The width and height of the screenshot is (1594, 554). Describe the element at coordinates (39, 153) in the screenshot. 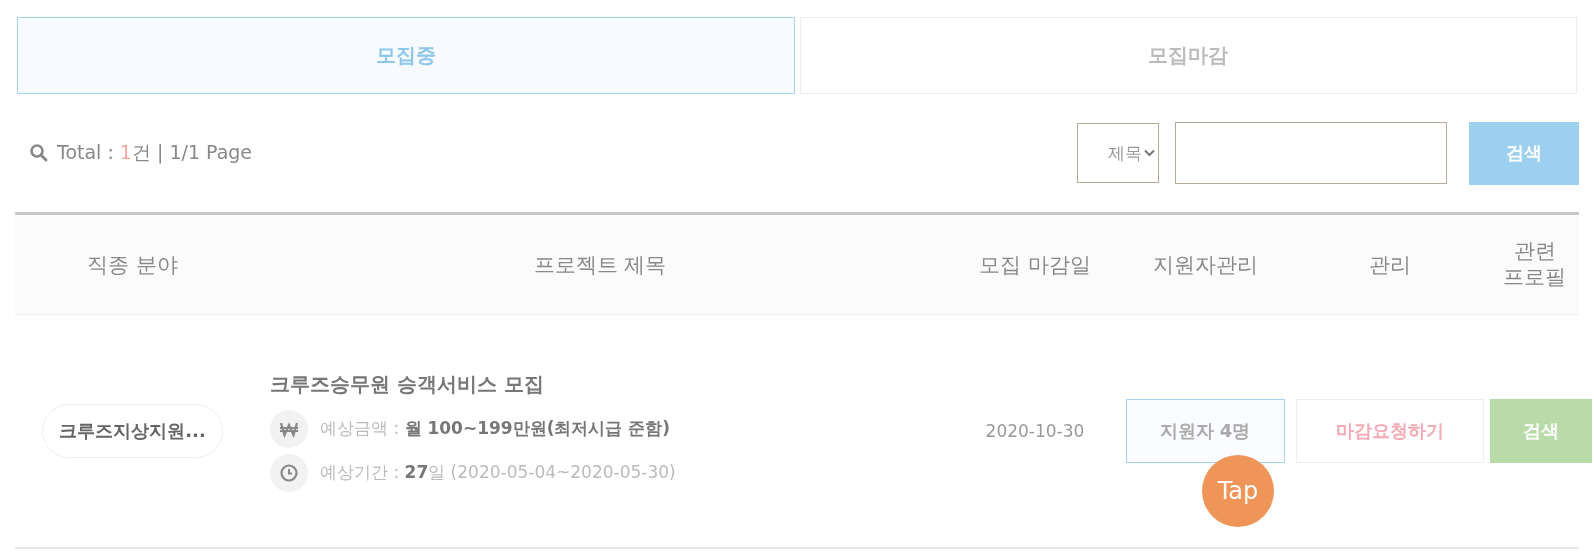

I see `search-icon` at that location.